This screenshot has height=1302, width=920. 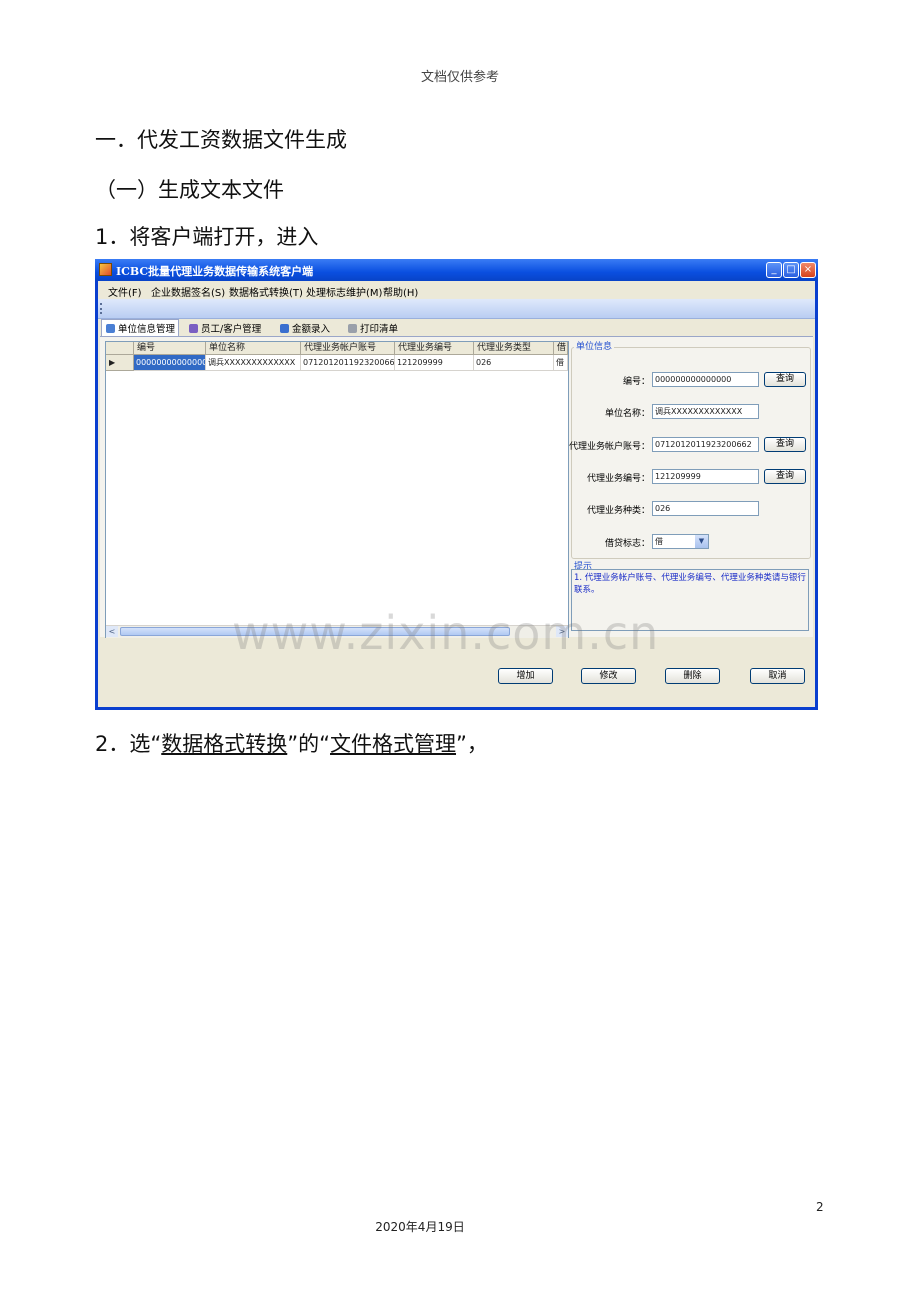 I want to click on debit-credit-value: 借, so click(x=659, y=541).